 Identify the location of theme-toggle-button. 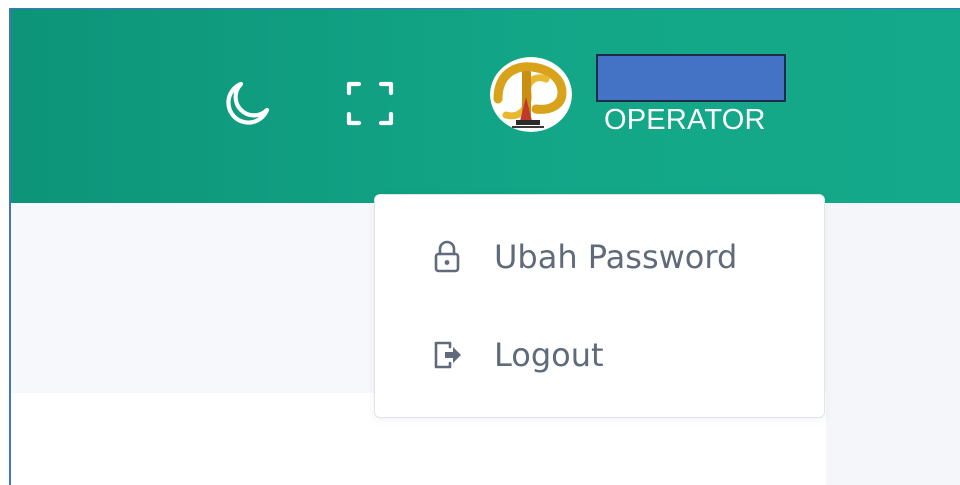
(246, 104).